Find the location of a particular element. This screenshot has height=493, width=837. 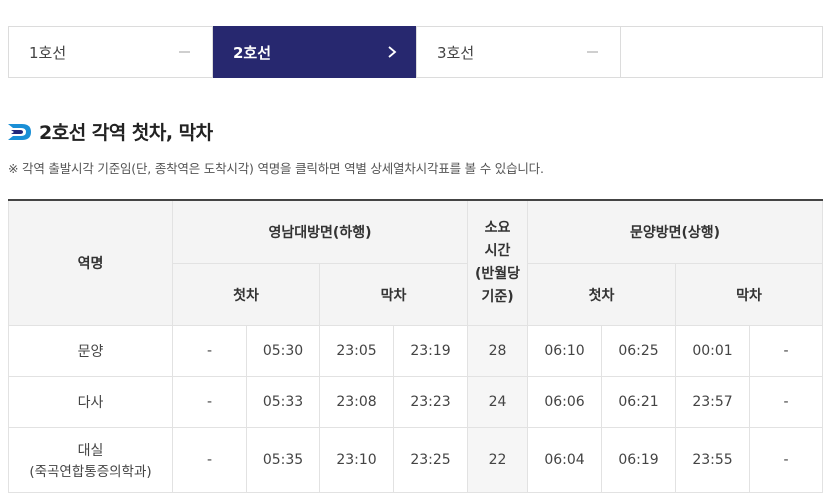

section-heading: 2호선 각역 첫차, 막차 is located at coordinates (110, 131).